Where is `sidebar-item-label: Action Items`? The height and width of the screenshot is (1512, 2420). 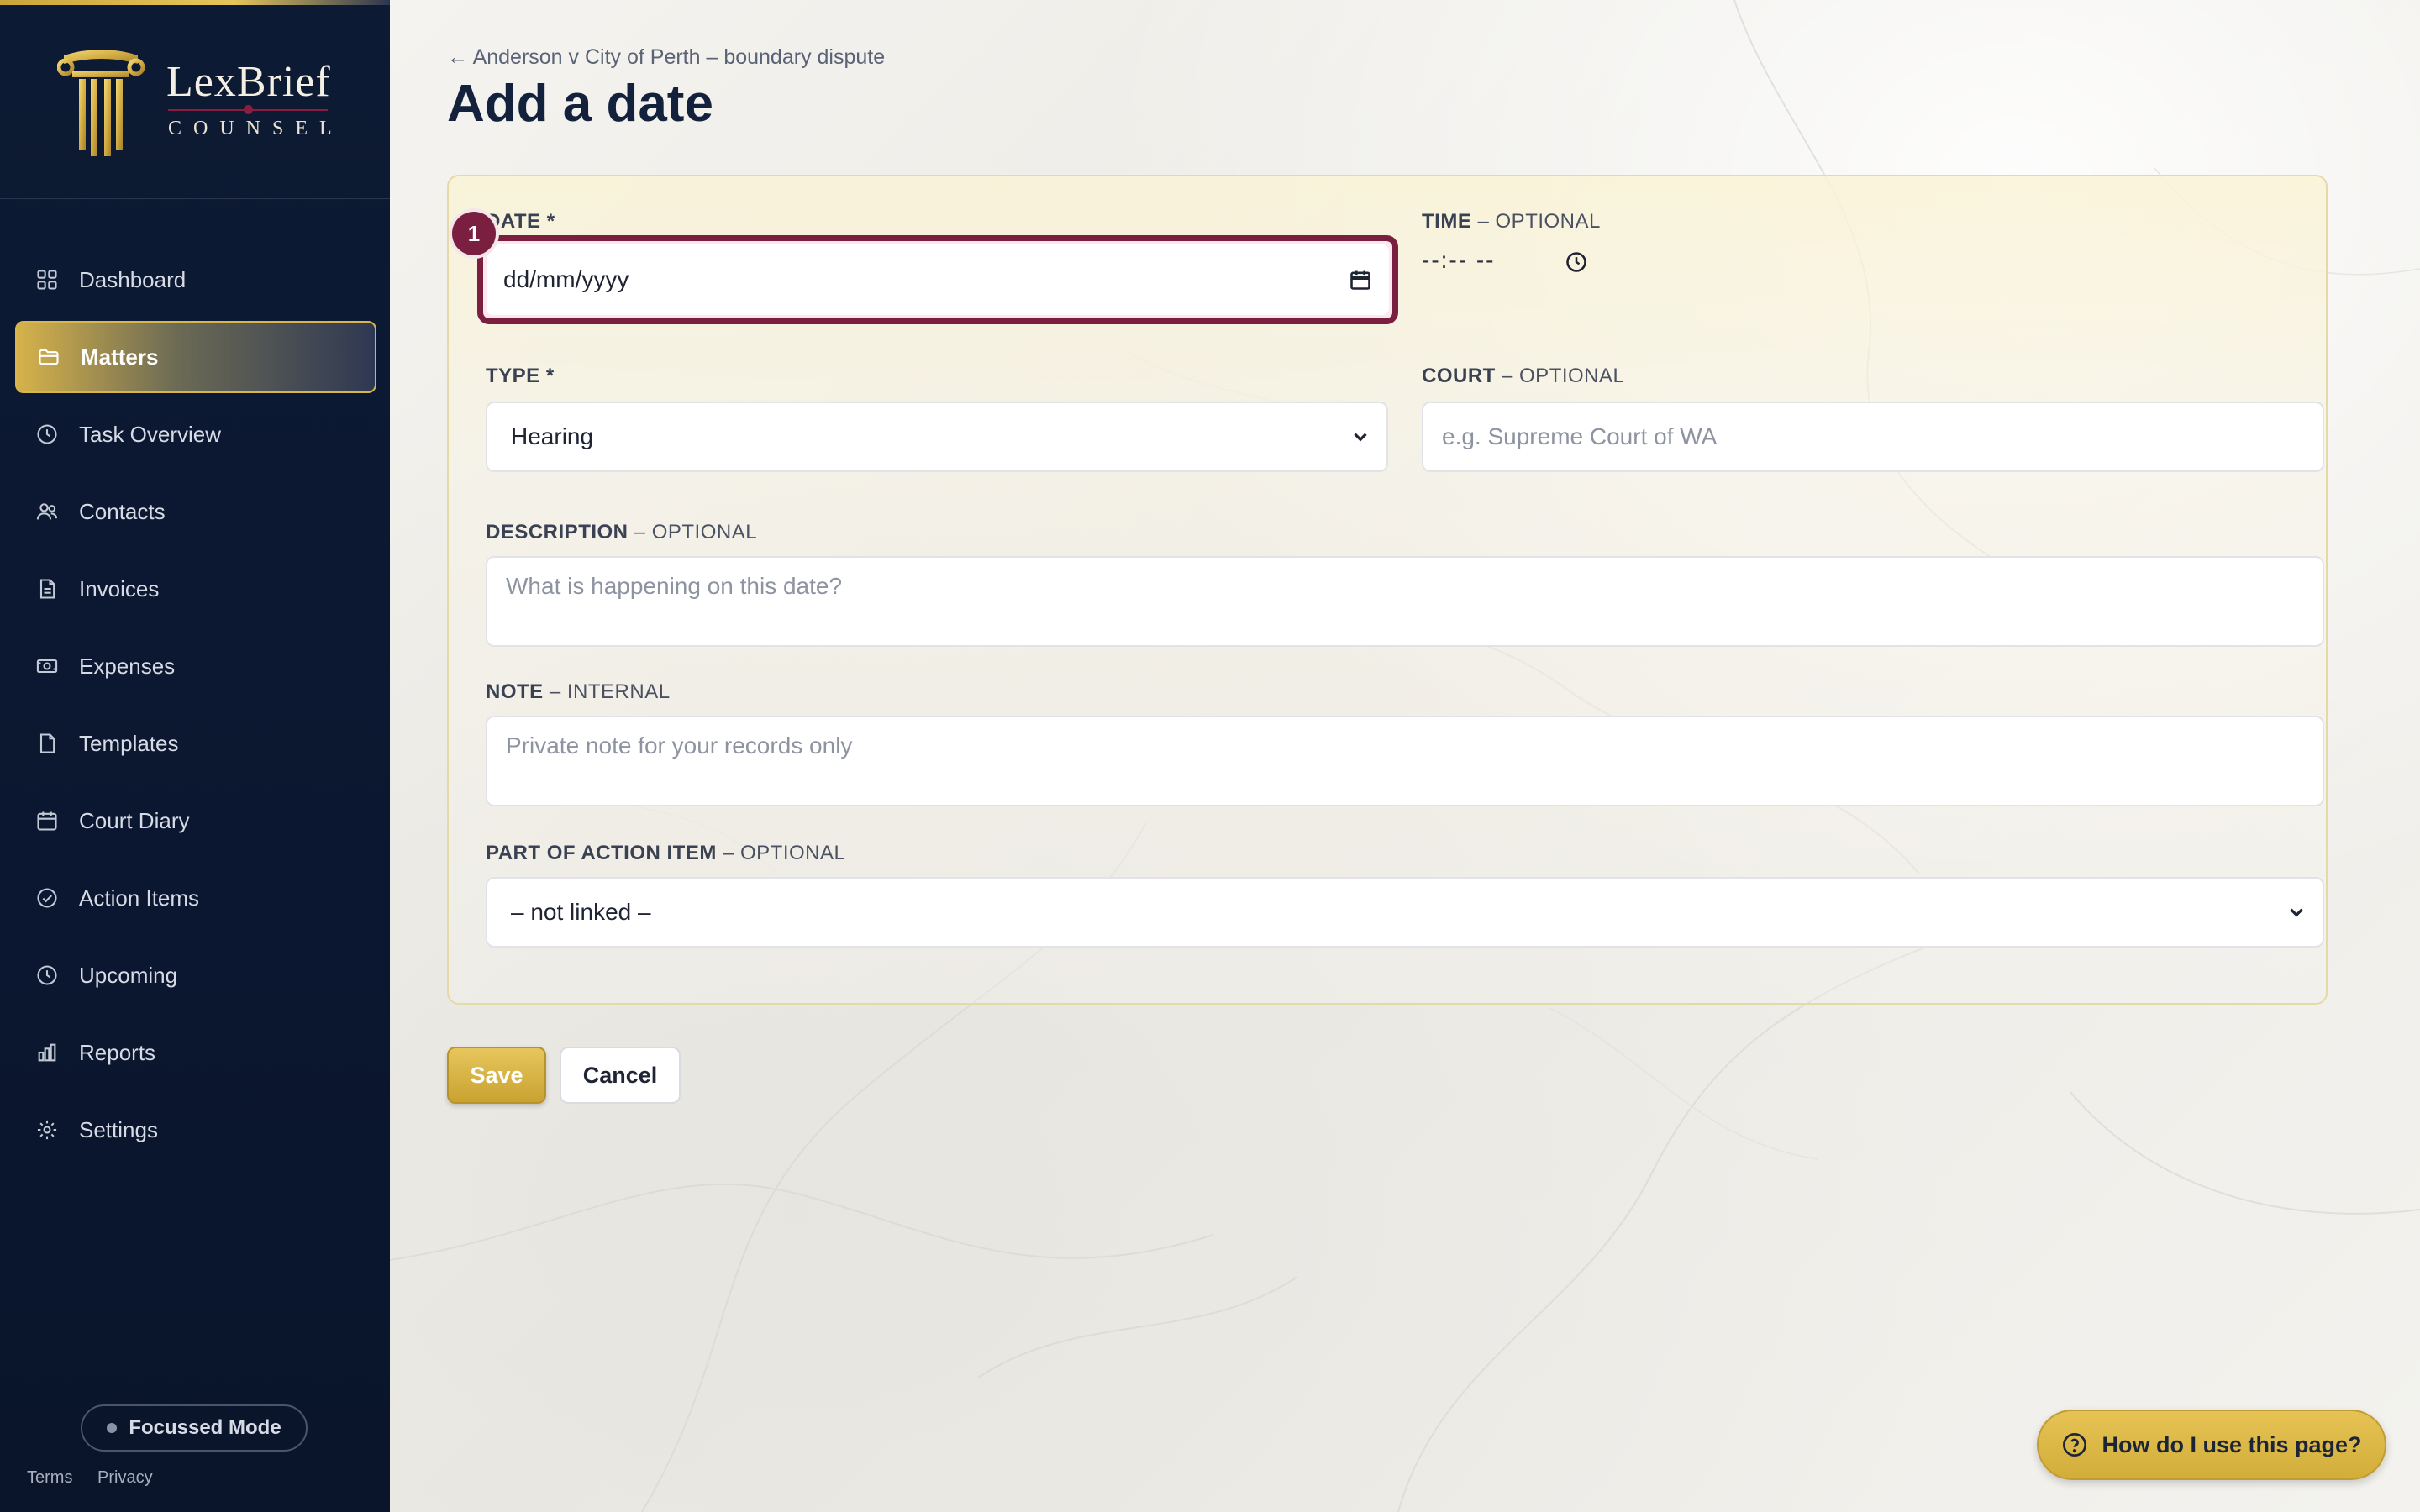 sidebar-item-label: Action Items is located at coordinates (139, 898).